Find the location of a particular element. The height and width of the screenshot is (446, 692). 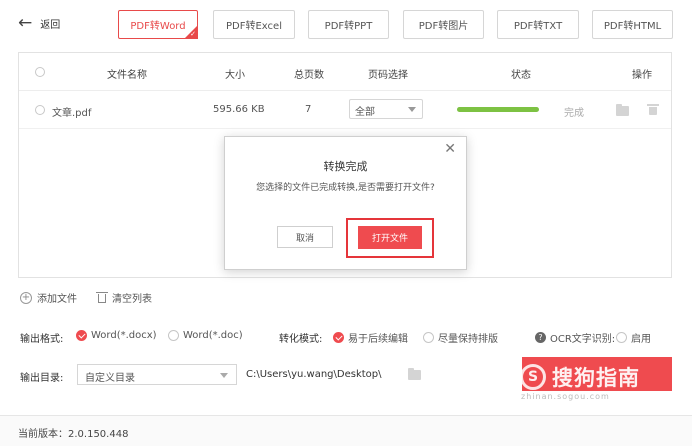

mode-edit-label: 易于后续编辑 is located at coordinates (378, 339).